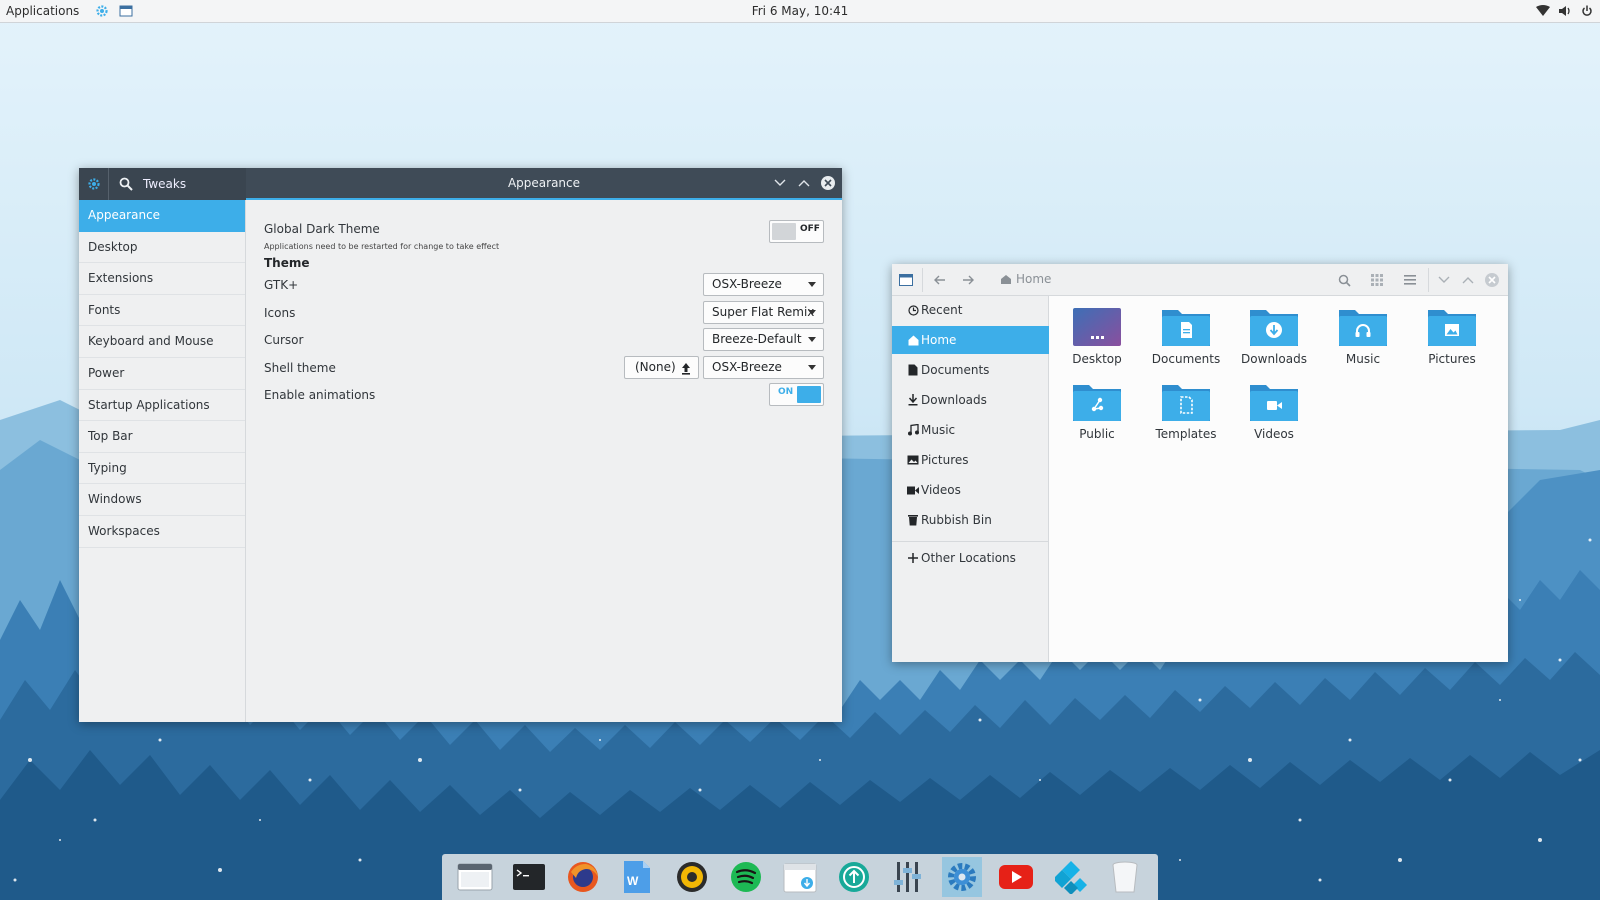 The width and height of the screenshot is (1600, 900). Describe the element at coordinates (970, 370) in the screenshot. I see `sidebar-item-documents: Documents` at that location.